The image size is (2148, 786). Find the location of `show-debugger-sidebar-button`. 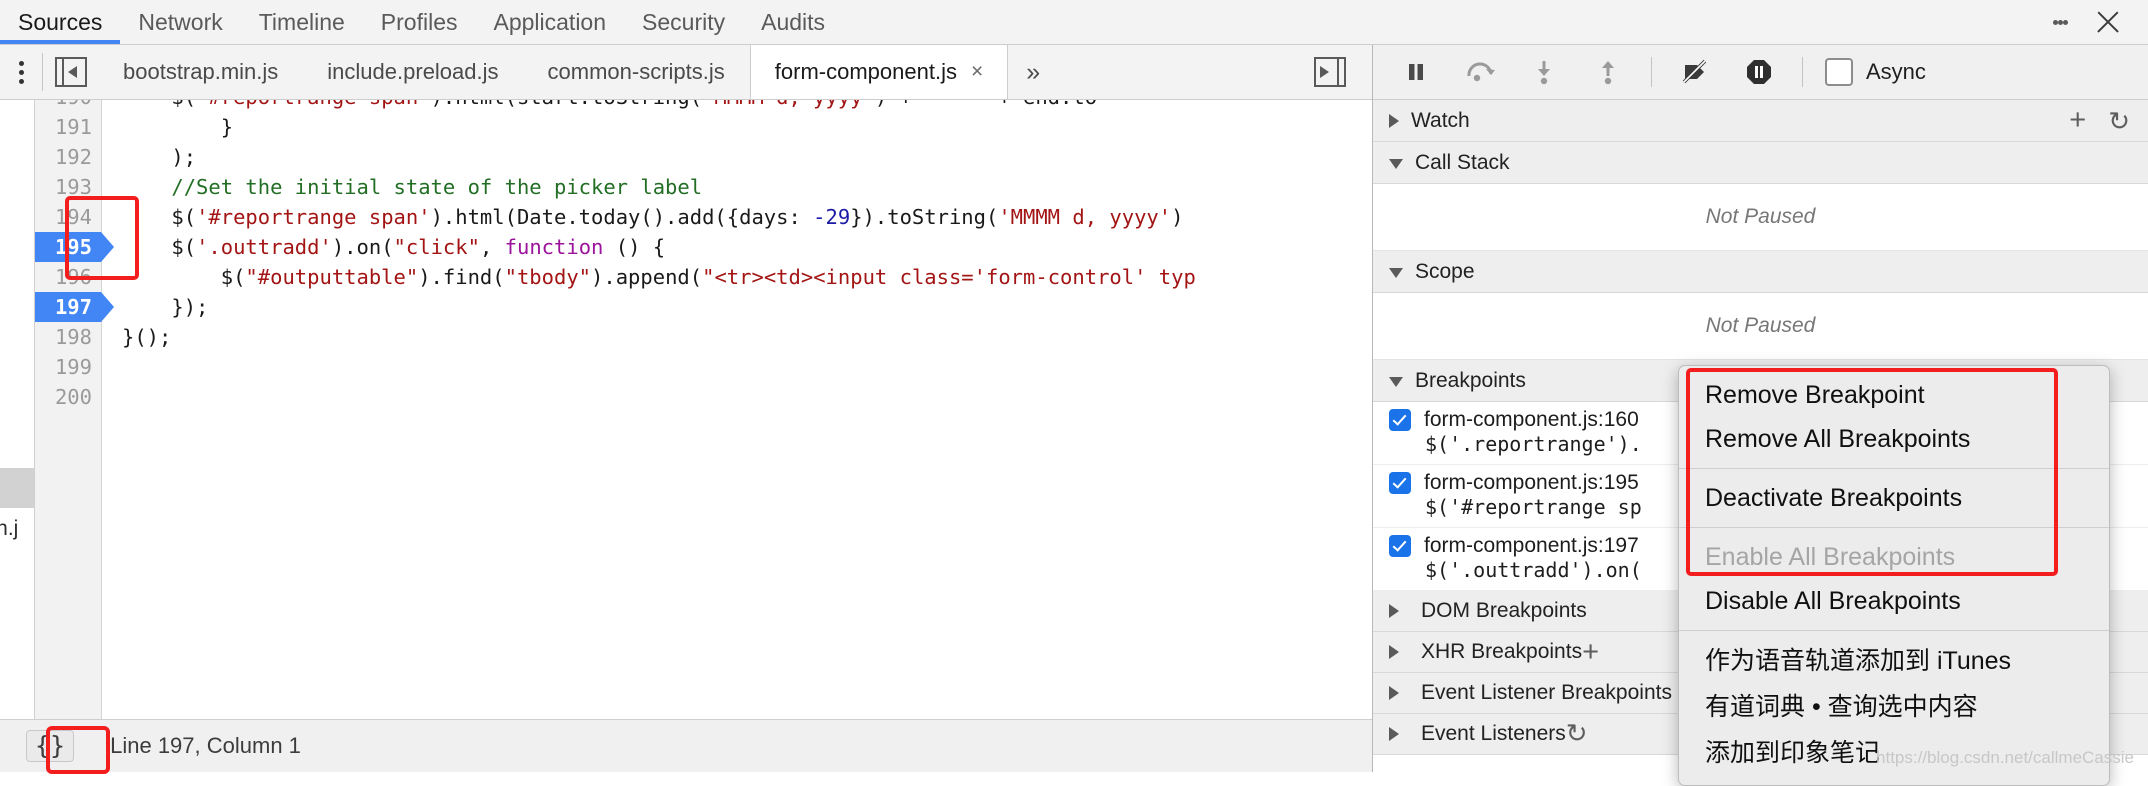

show-debugger-sidebar-button is located at coordinates (1330, 72).